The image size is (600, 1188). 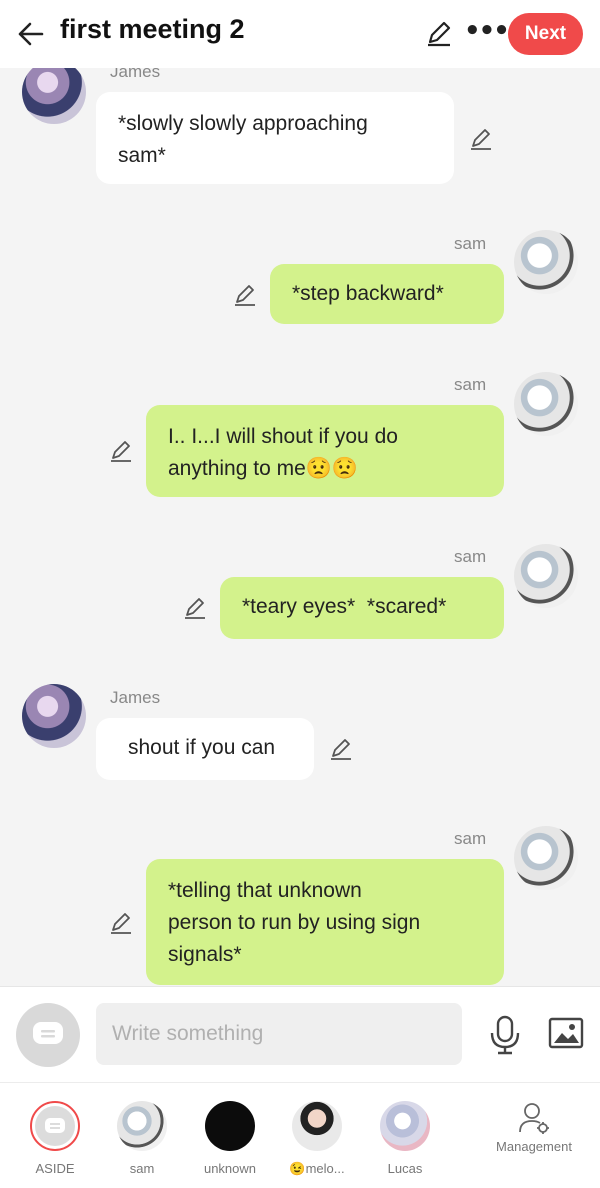 I want to click on message-bubble: *step backward*, so click(x=387, y=294).